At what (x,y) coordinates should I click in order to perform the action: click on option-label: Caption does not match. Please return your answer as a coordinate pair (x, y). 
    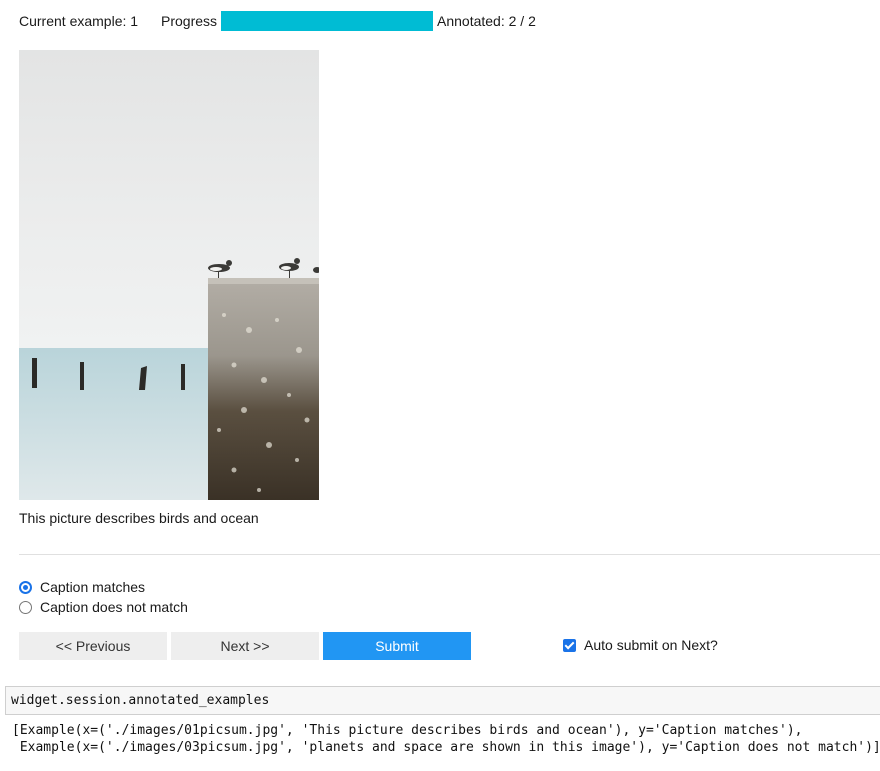
    Looking at the image, I should click on (114, 607).